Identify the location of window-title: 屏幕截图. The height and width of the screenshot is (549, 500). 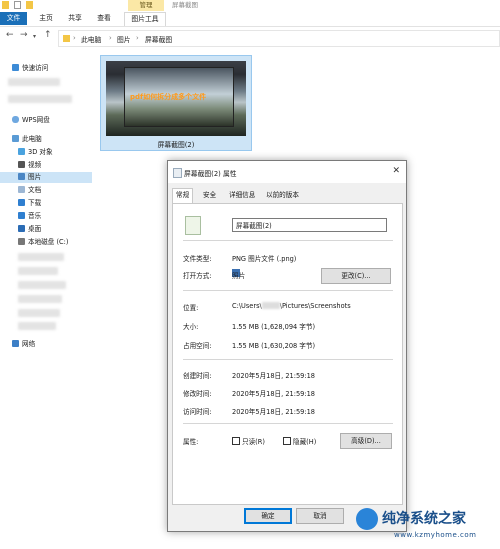
(185, 5).